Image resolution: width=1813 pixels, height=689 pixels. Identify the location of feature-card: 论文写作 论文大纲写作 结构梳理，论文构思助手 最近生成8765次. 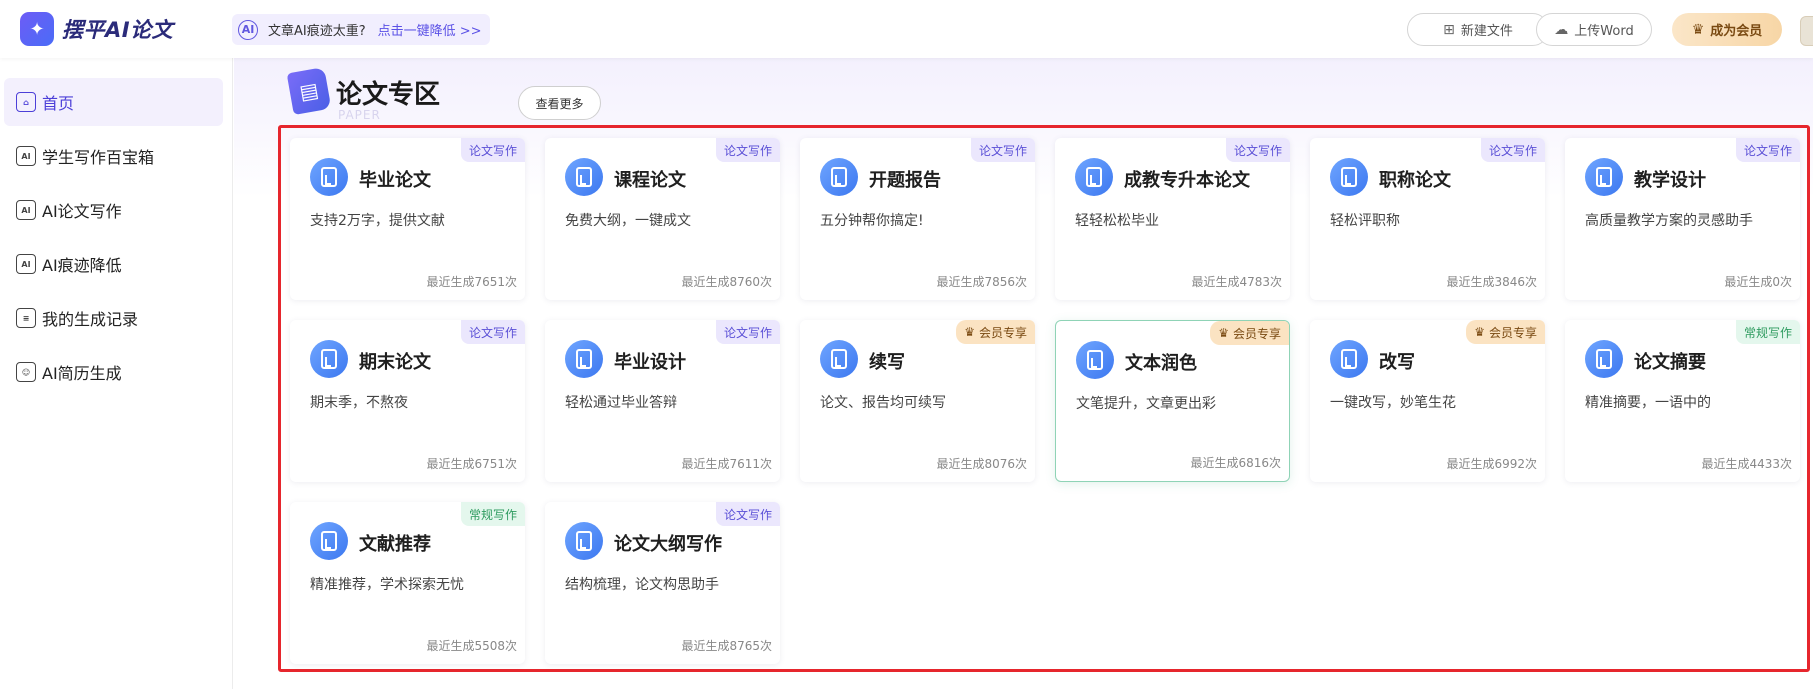
(662, 583).